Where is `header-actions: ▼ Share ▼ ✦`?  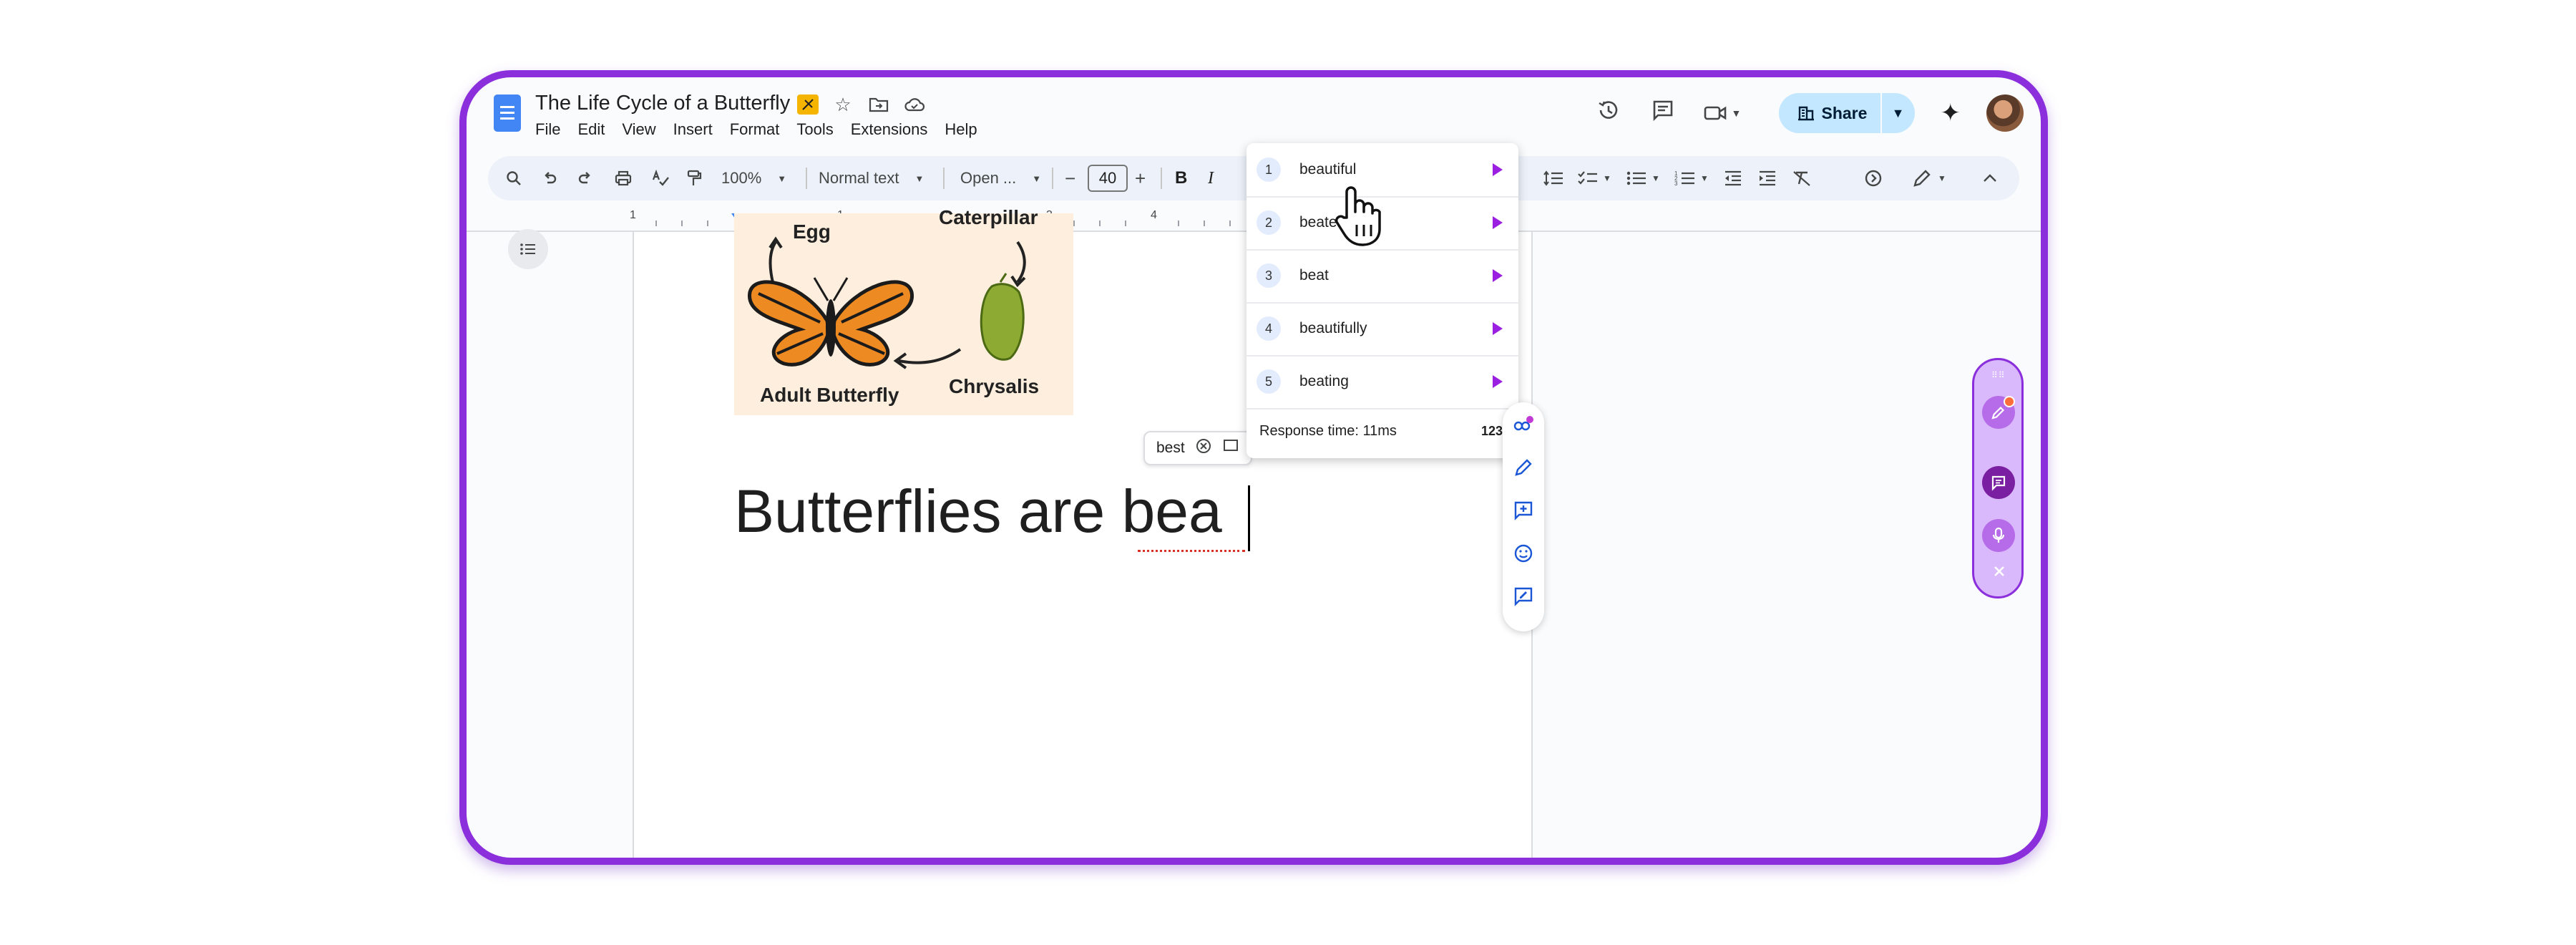 header-actions: ▼ Share ▼ ✦ is located at coordinates (1809, 113).